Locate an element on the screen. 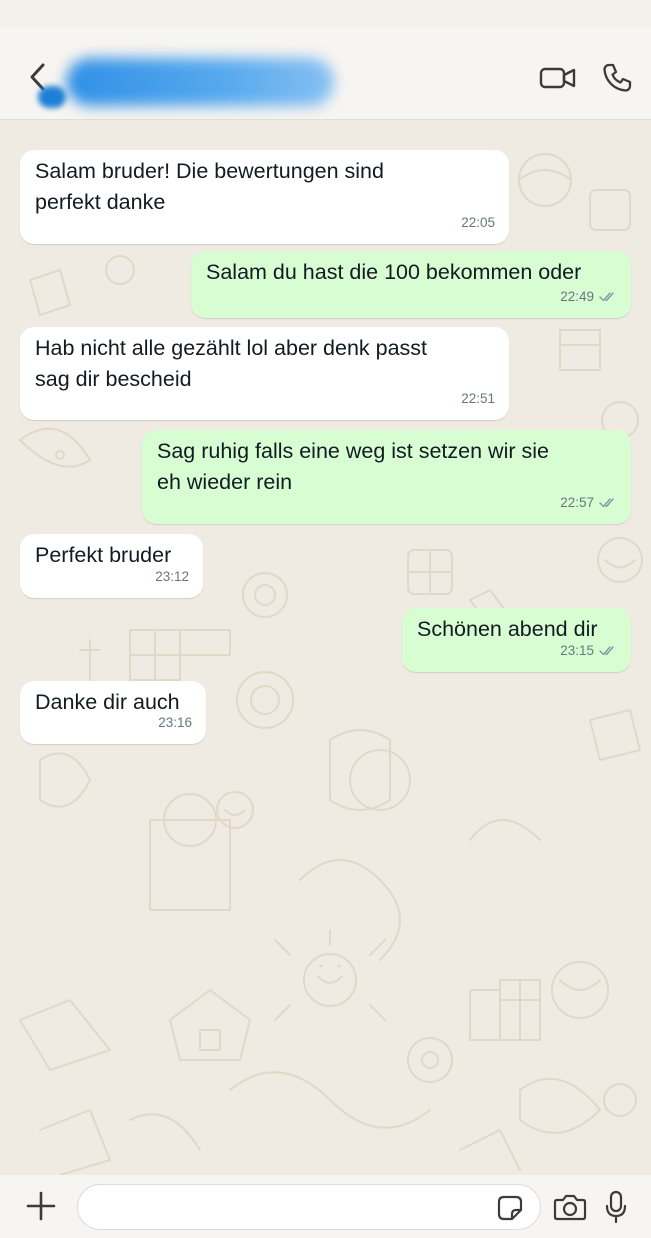  phone-icon is located at coordinates (617, 77).